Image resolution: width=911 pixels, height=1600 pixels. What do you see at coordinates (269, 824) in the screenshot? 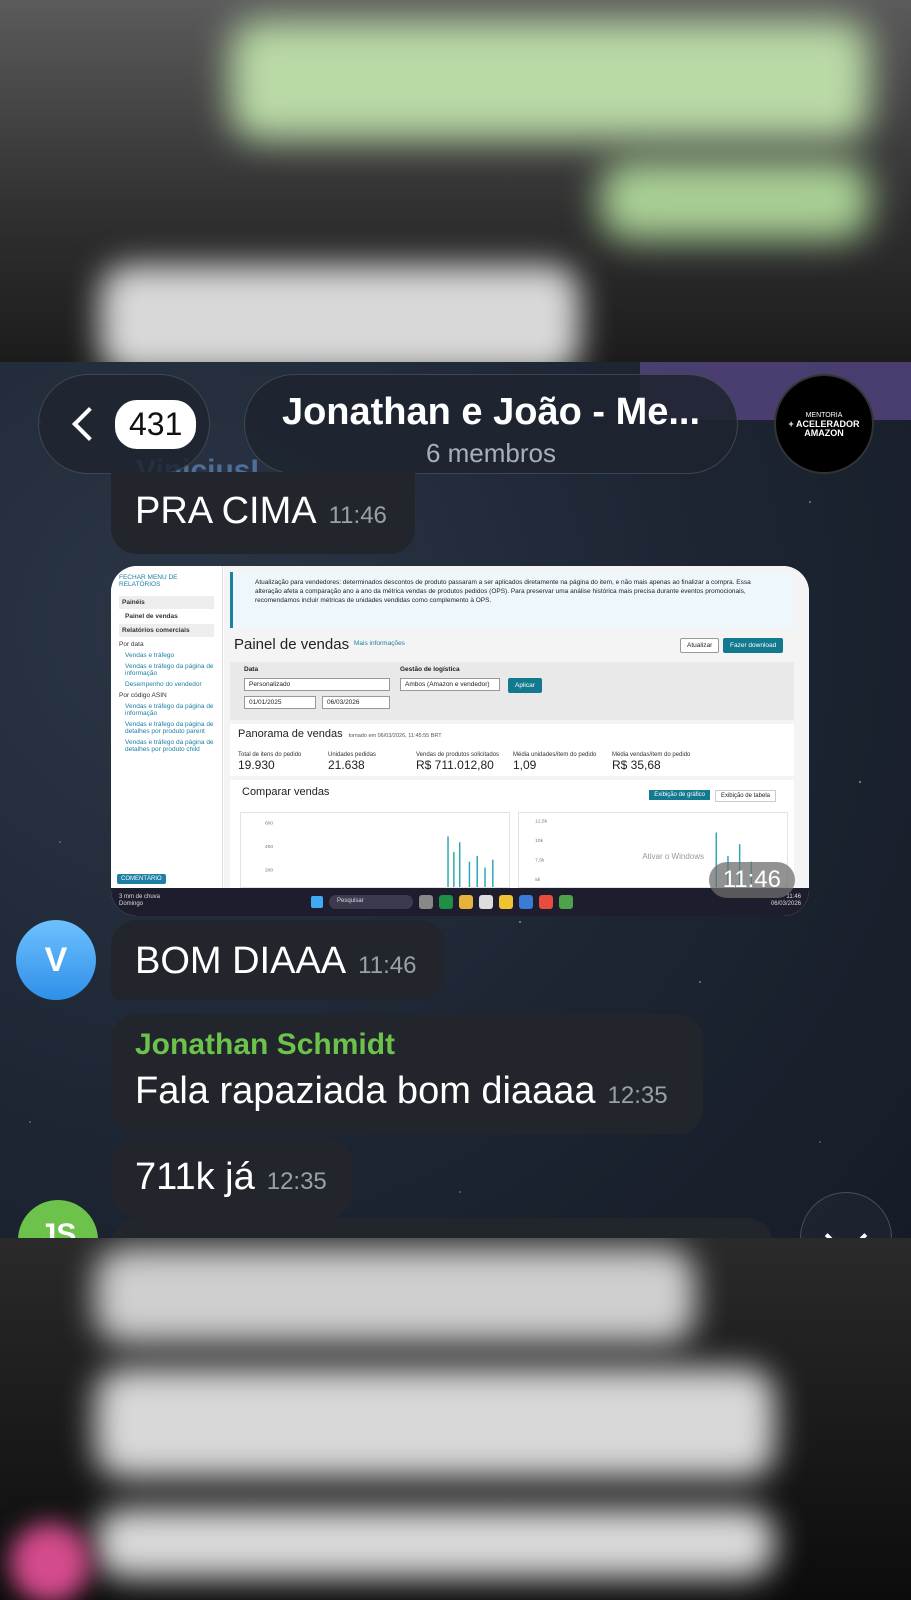
I see `svg-text: 600` at bounding box center [269, 824].